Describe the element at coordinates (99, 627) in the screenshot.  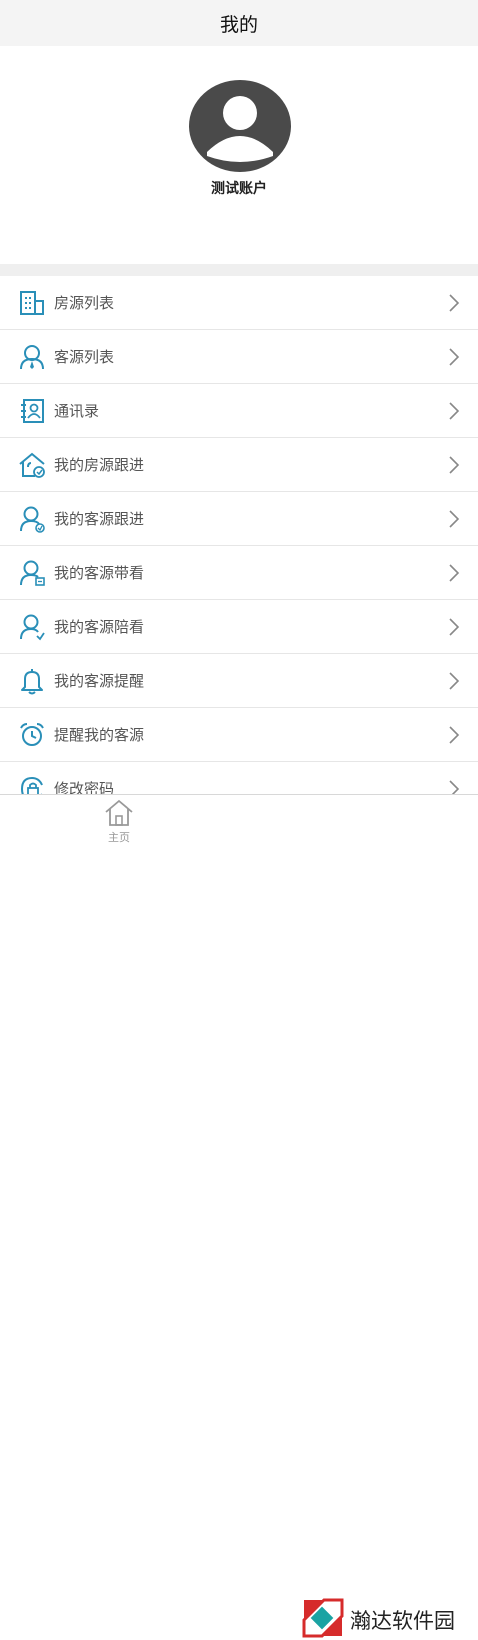
I see `menu-item-label: 我的客源陪看` at that location.